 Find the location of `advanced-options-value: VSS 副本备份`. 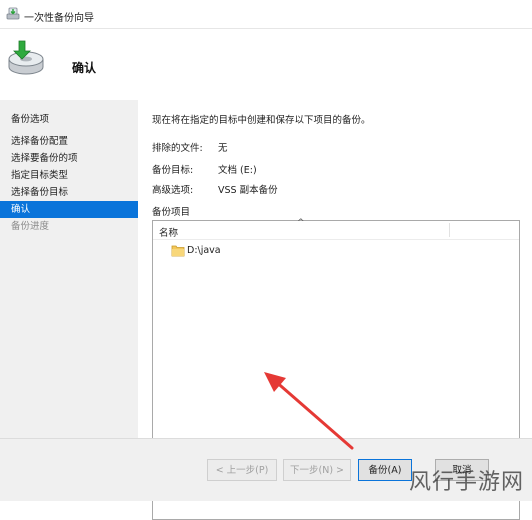

advanced-options-value: VSS 副本备份 is located at coordinates (248, 190).